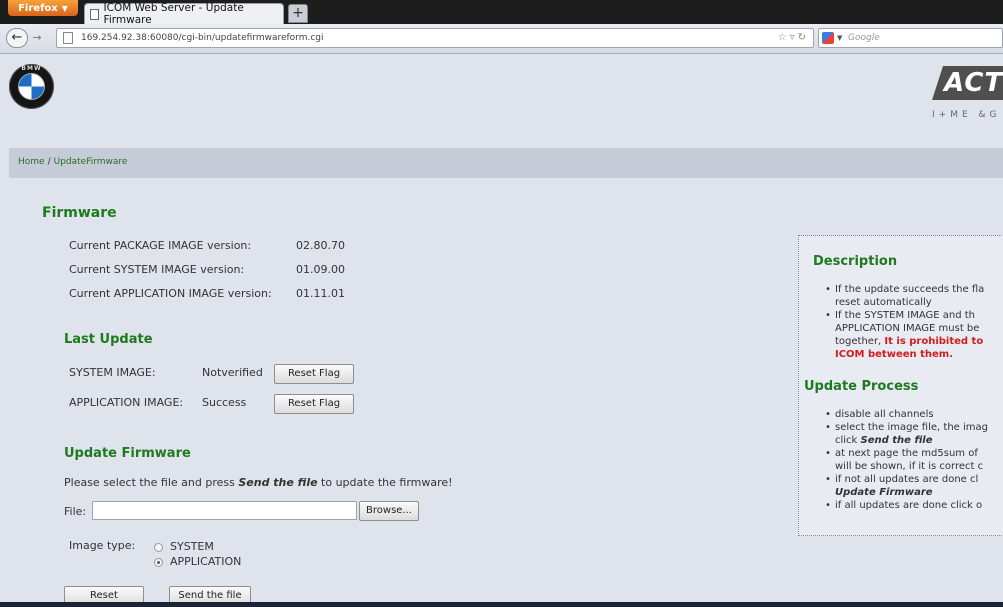 The height and width of the screenshot is (607, 1003). What do you see at coordinates (910, 38) in the screenshot?
I see `search-bar: ▼ Google` at bounding box center [910, 38].